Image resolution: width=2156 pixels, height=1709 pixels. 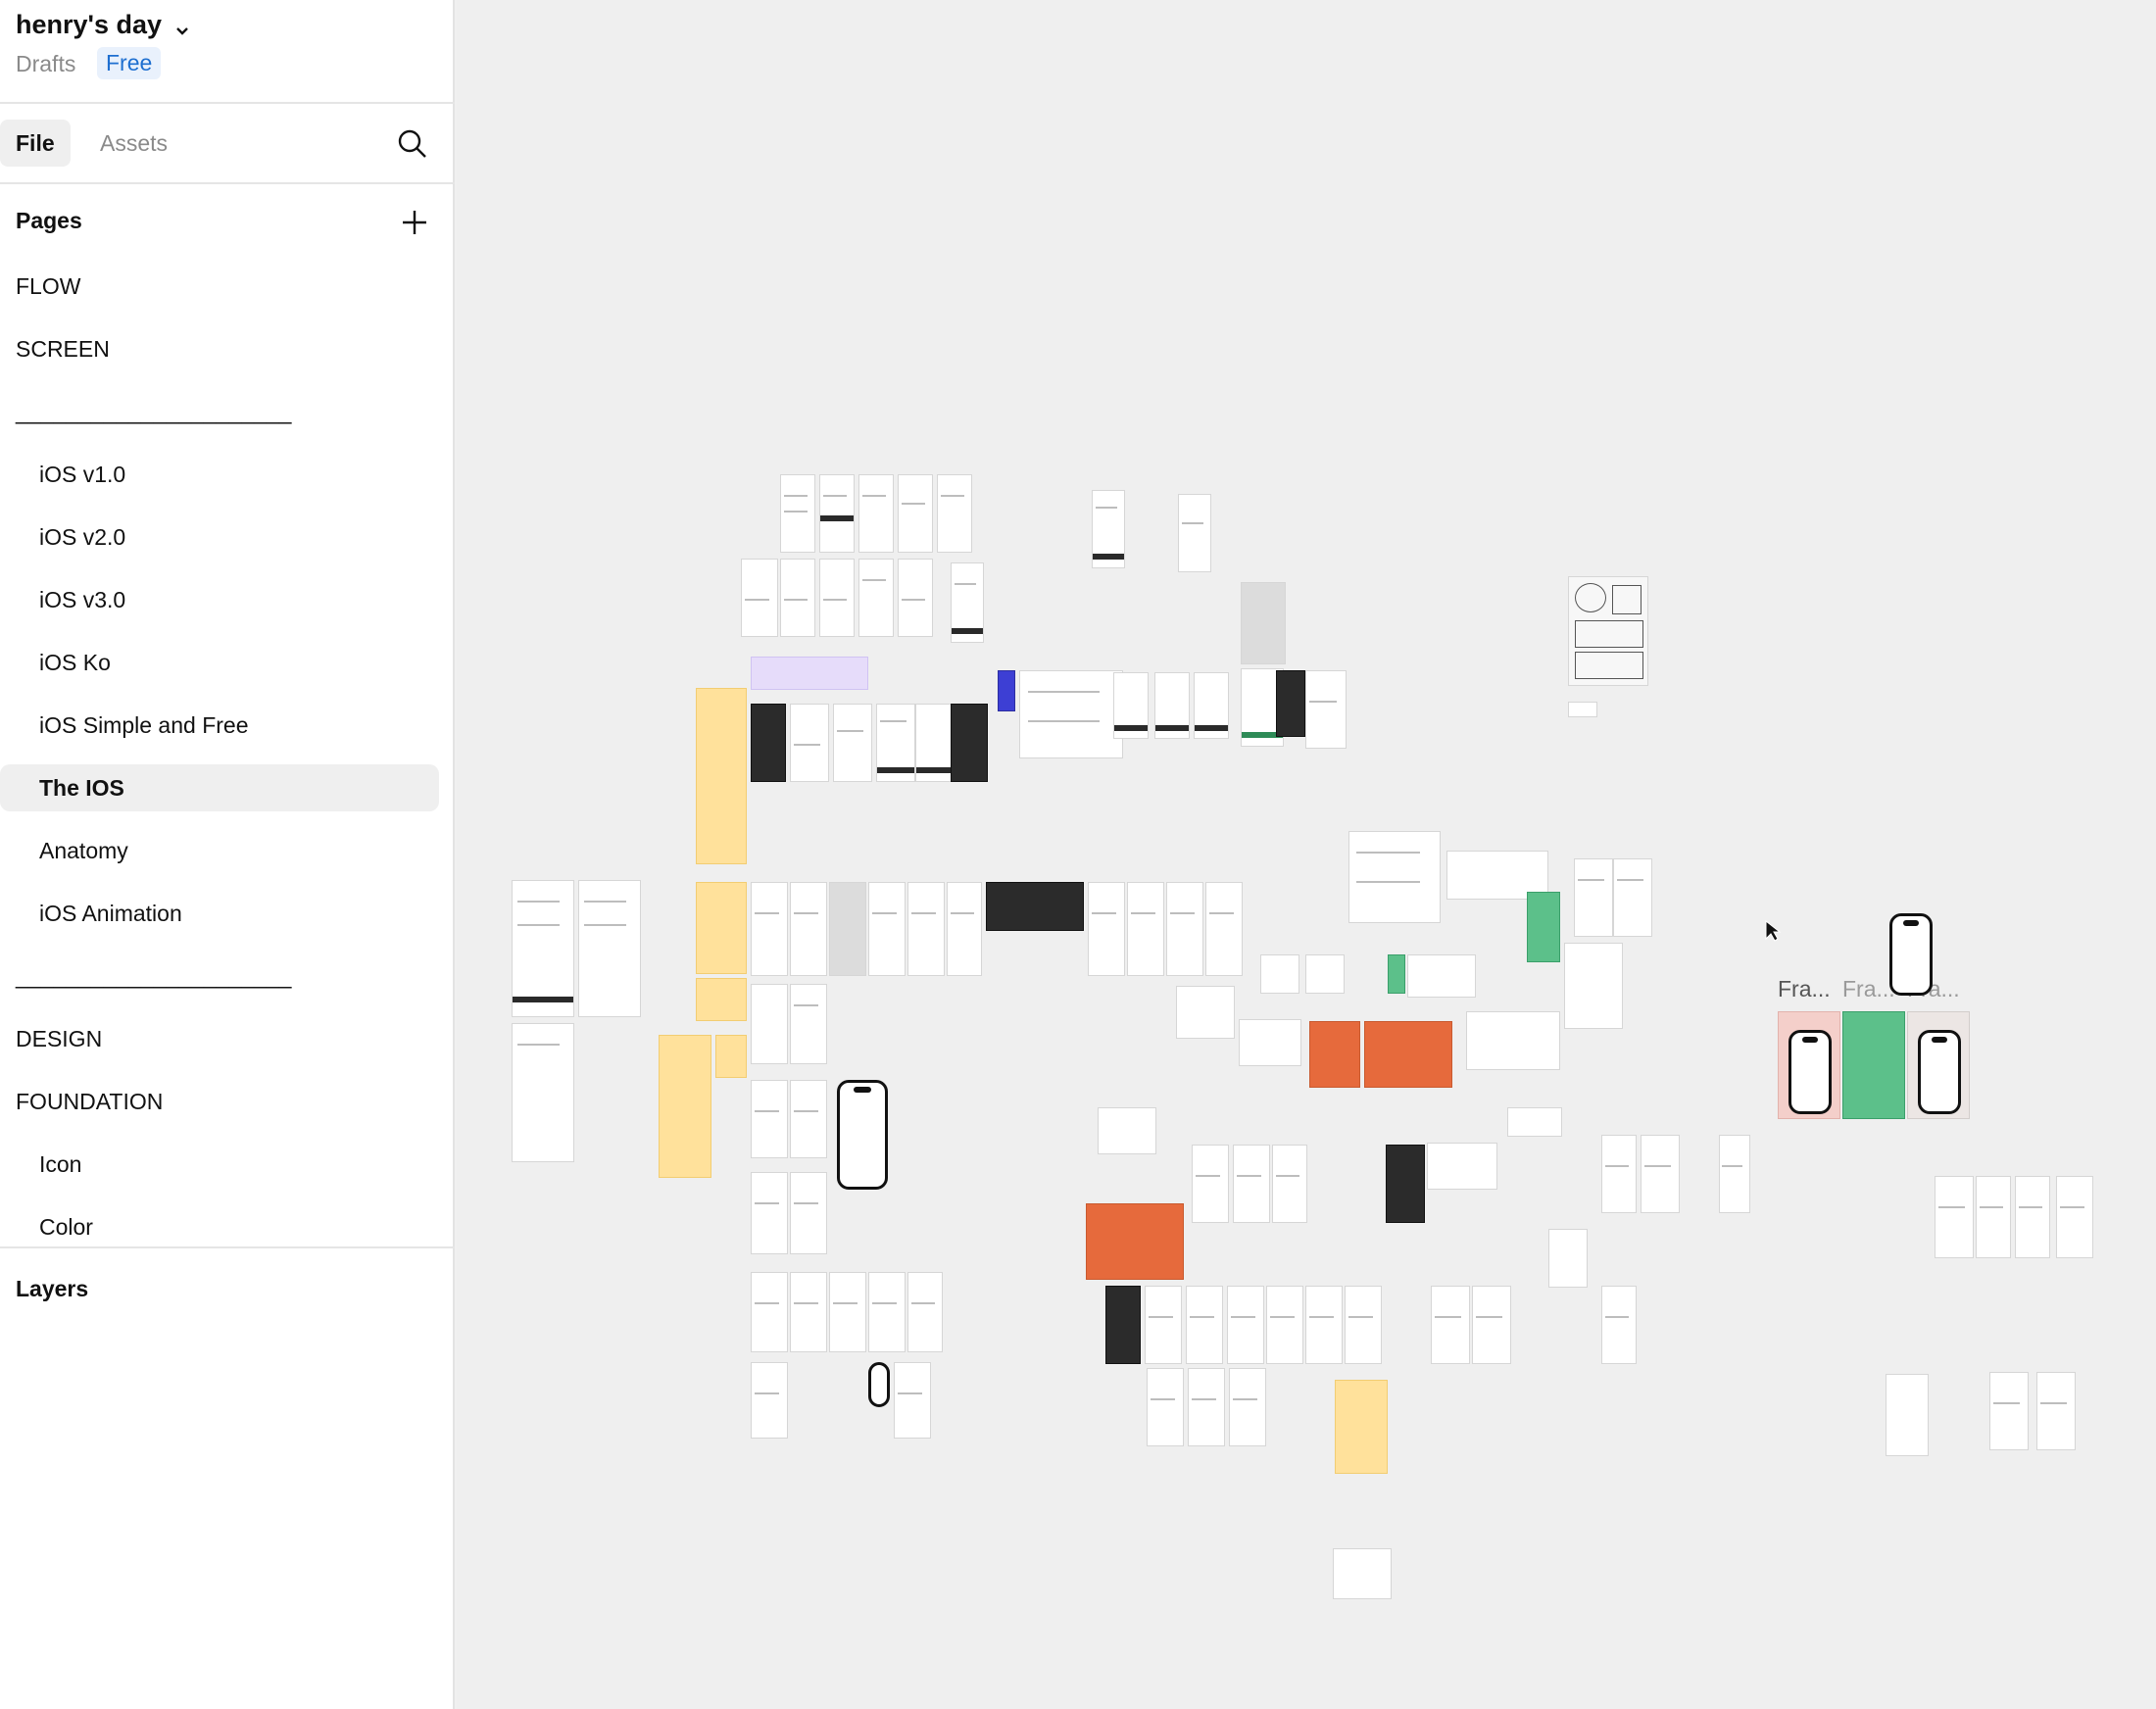 What do you see at coordinates (1608, 631) in the screenshot?
I see `comic-artboard` at bounding box center [1608, 631].